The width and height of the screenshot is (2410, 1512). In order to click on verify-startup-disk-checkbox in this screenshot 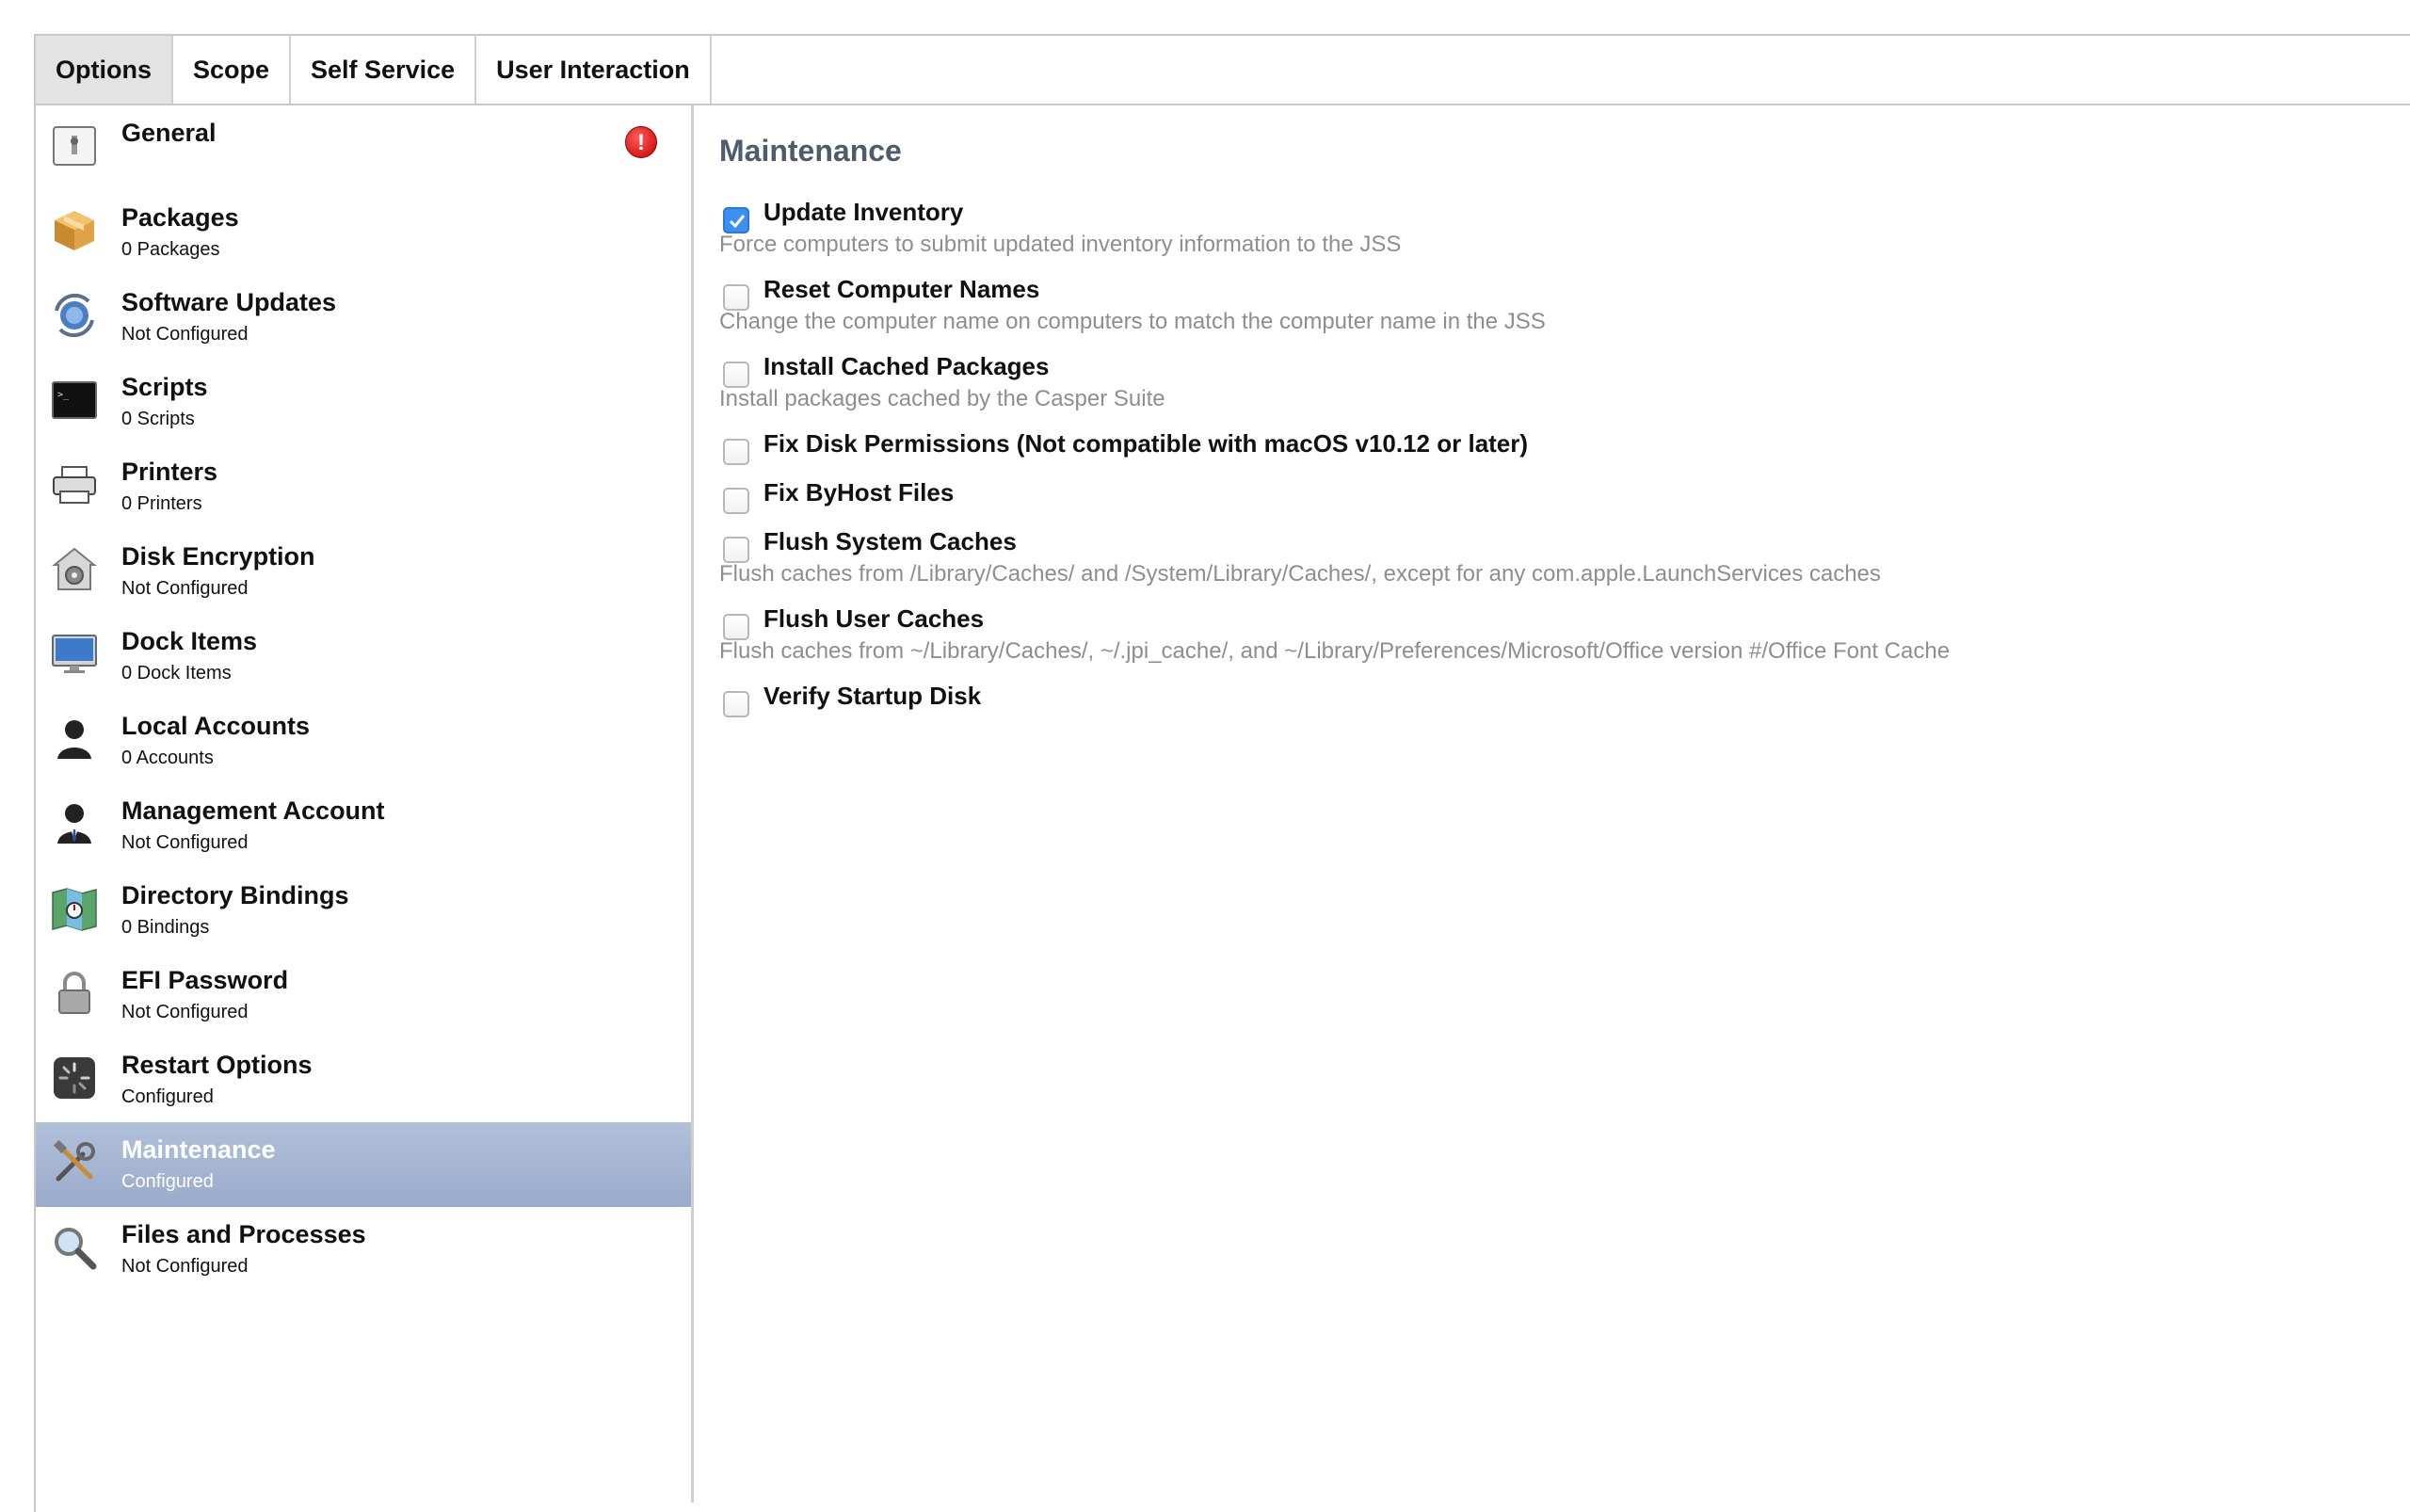, I will do `click(736, 704)`.